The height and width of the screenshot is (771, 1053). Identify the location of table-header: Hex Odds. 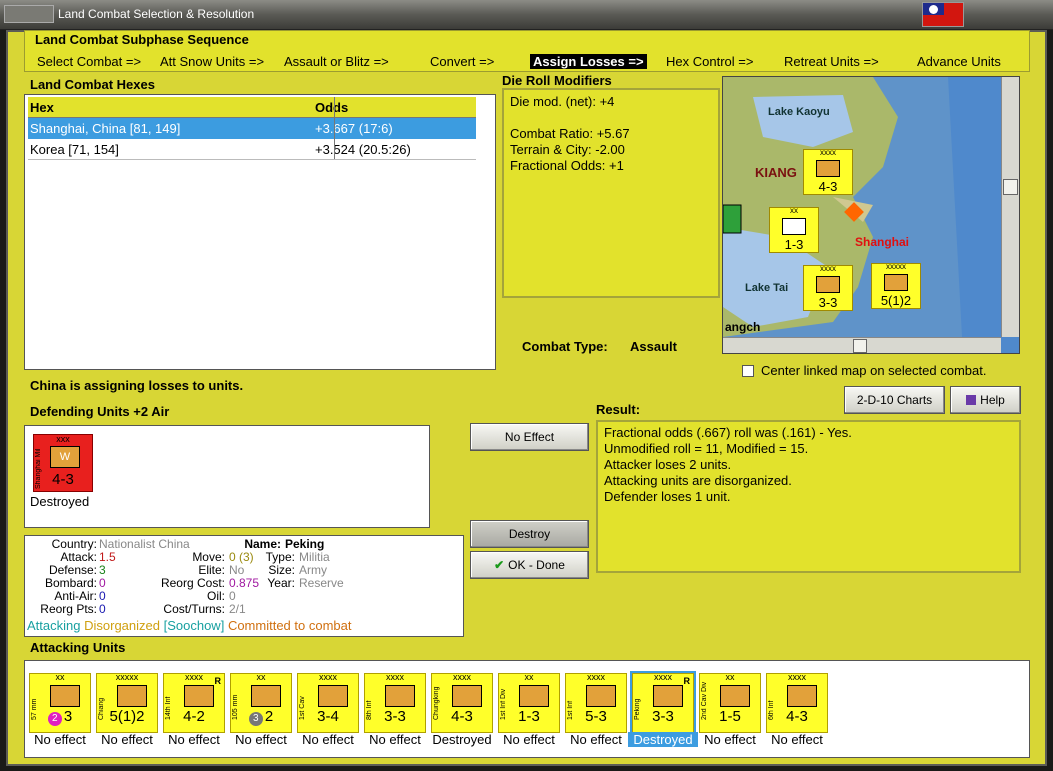
(252, 107).